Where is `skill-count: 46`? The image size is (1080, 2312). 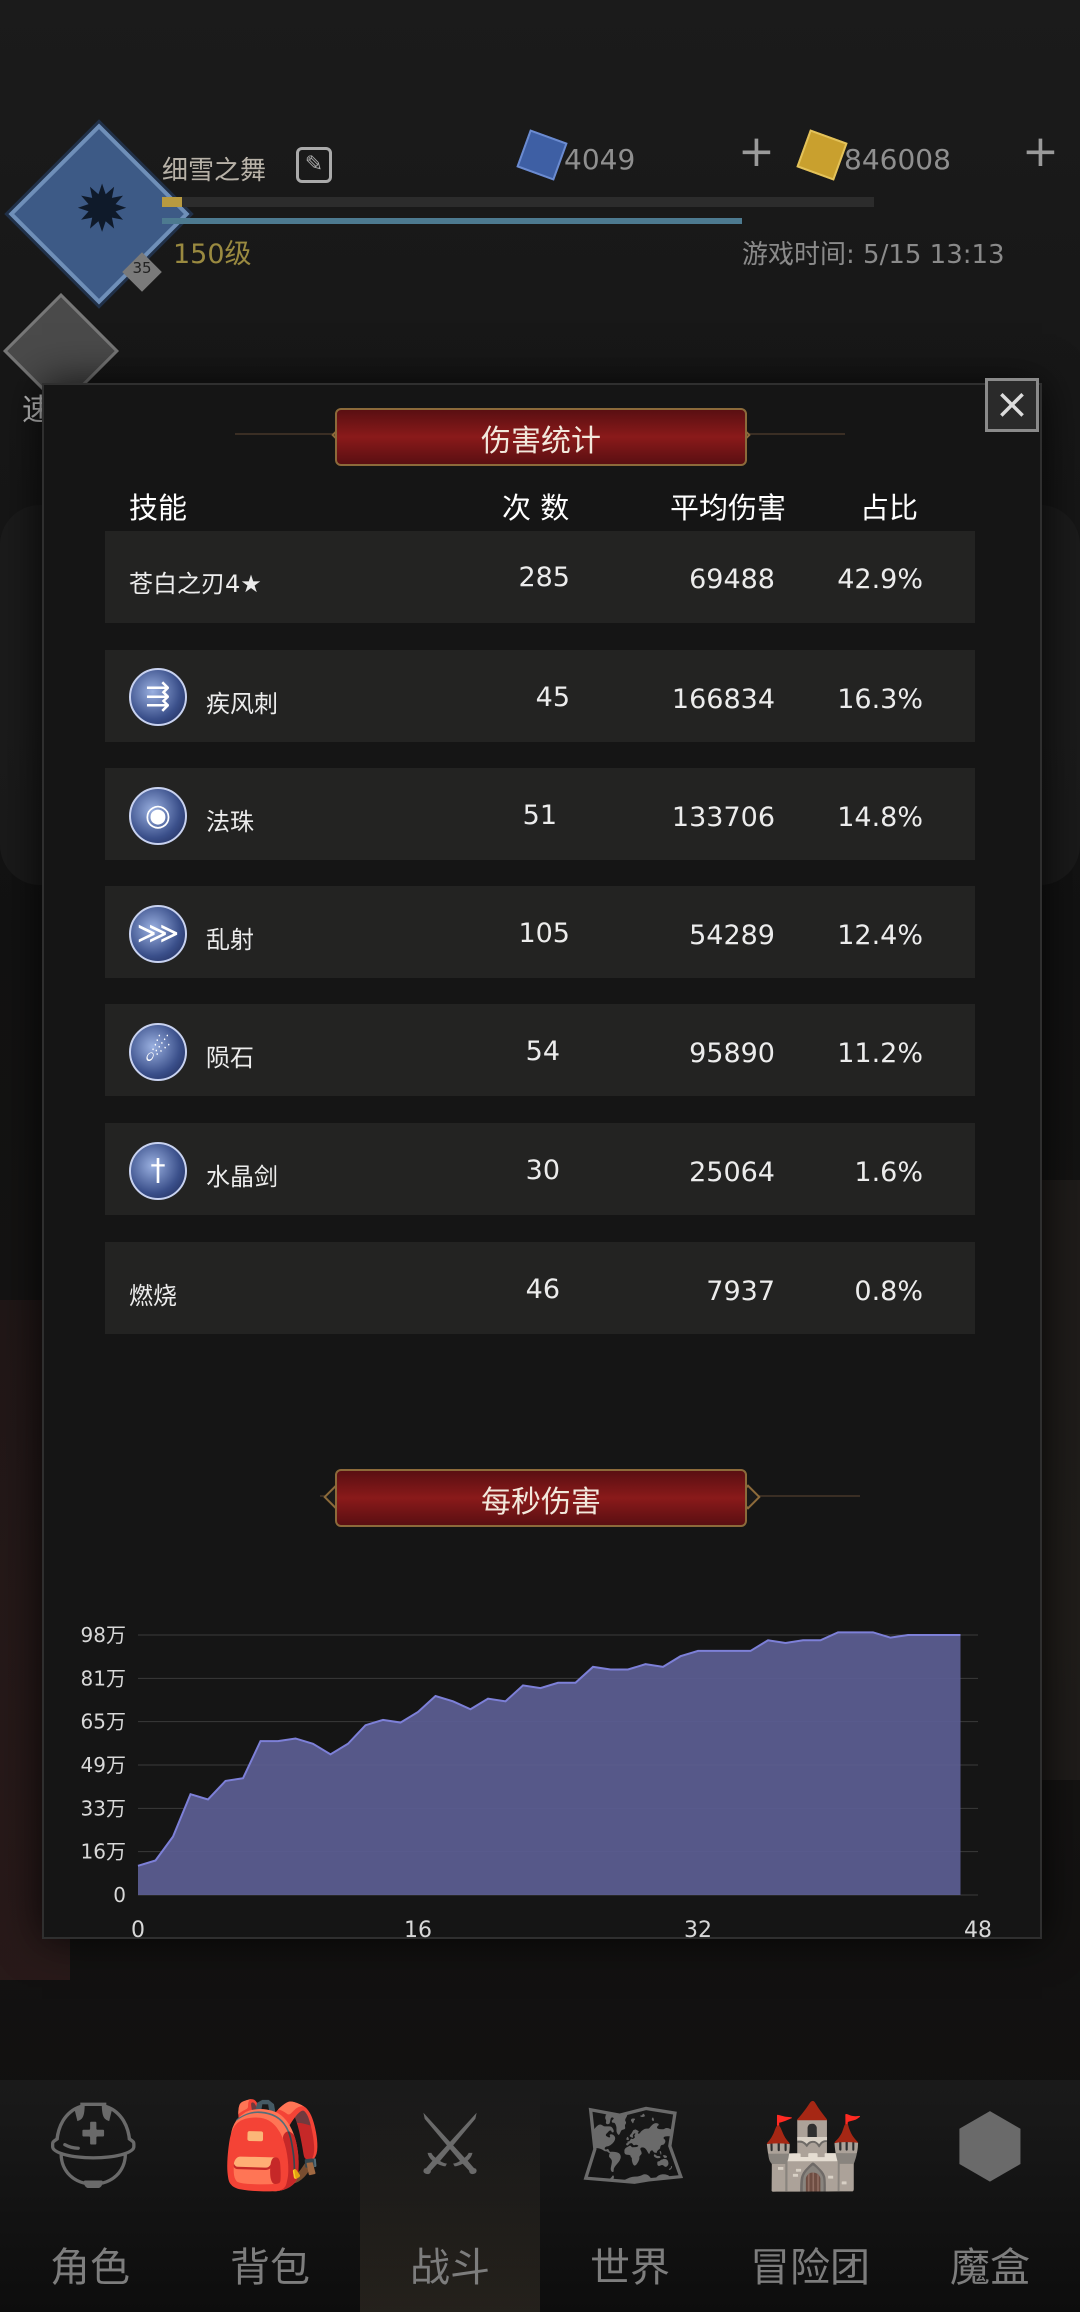
skill-count: 46 is located at coordinates (542, 1289).